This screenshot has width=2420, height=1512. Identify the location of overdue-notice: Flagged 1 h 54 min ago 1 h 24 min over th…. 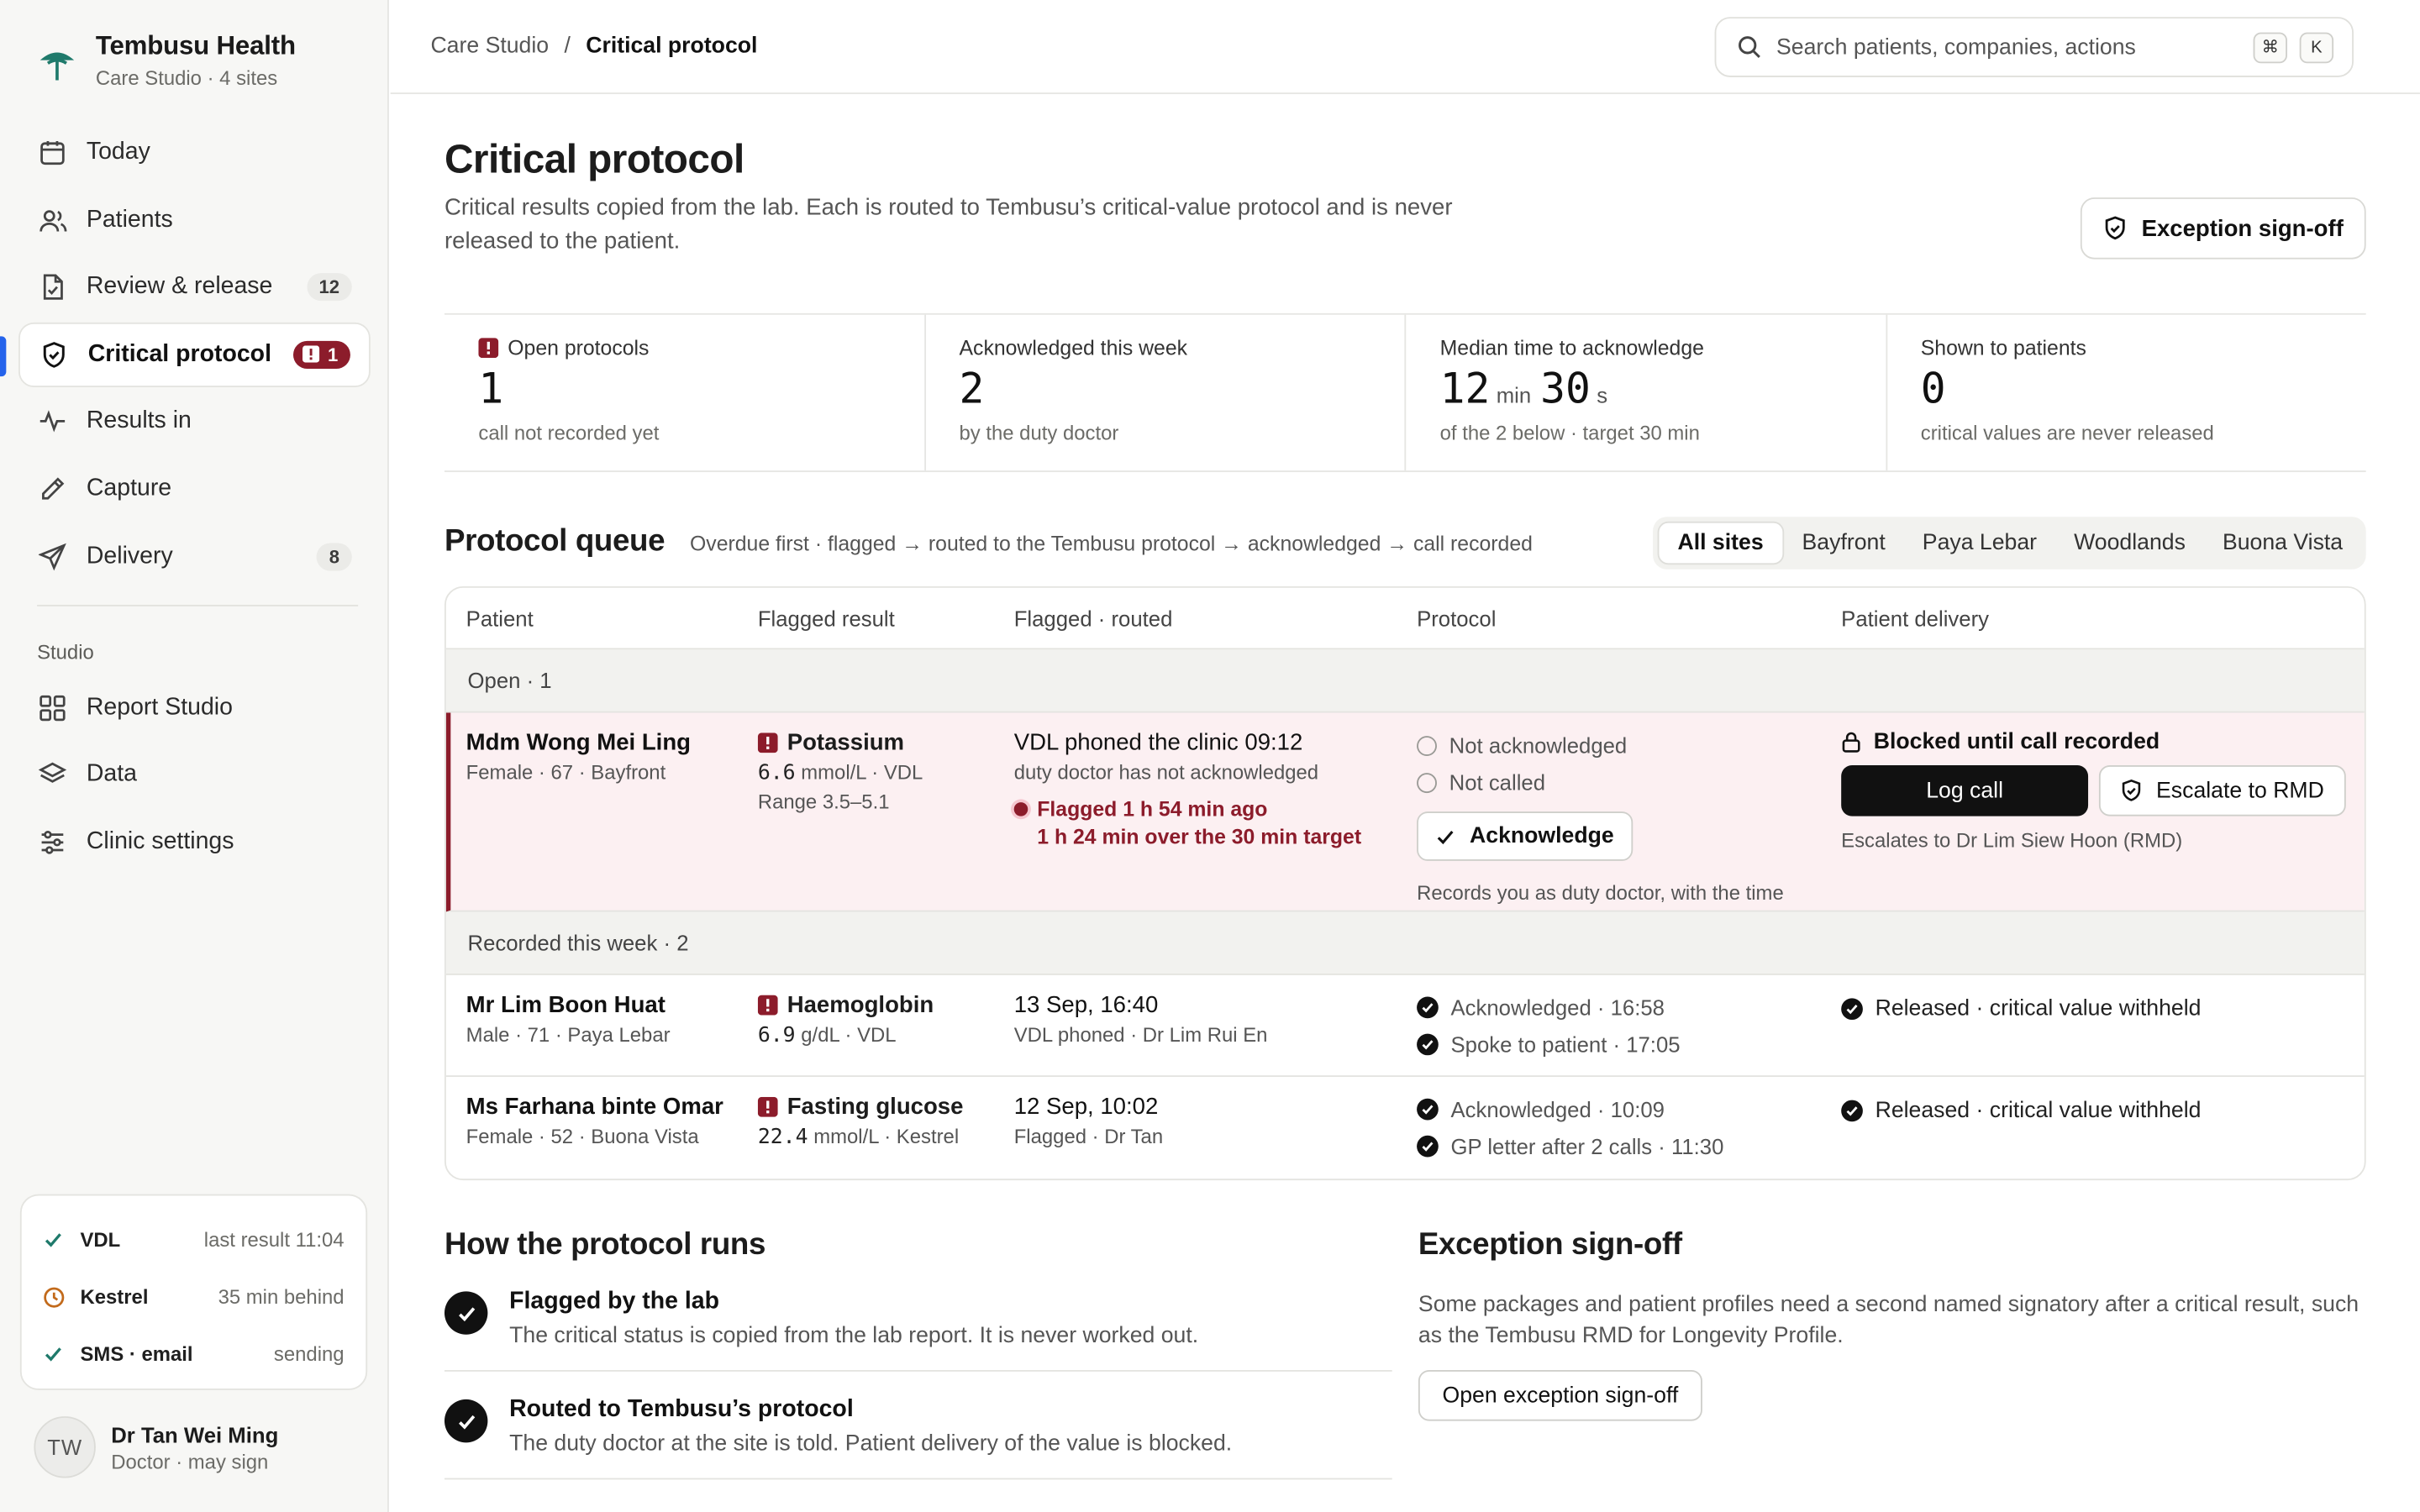
(1187, 824).